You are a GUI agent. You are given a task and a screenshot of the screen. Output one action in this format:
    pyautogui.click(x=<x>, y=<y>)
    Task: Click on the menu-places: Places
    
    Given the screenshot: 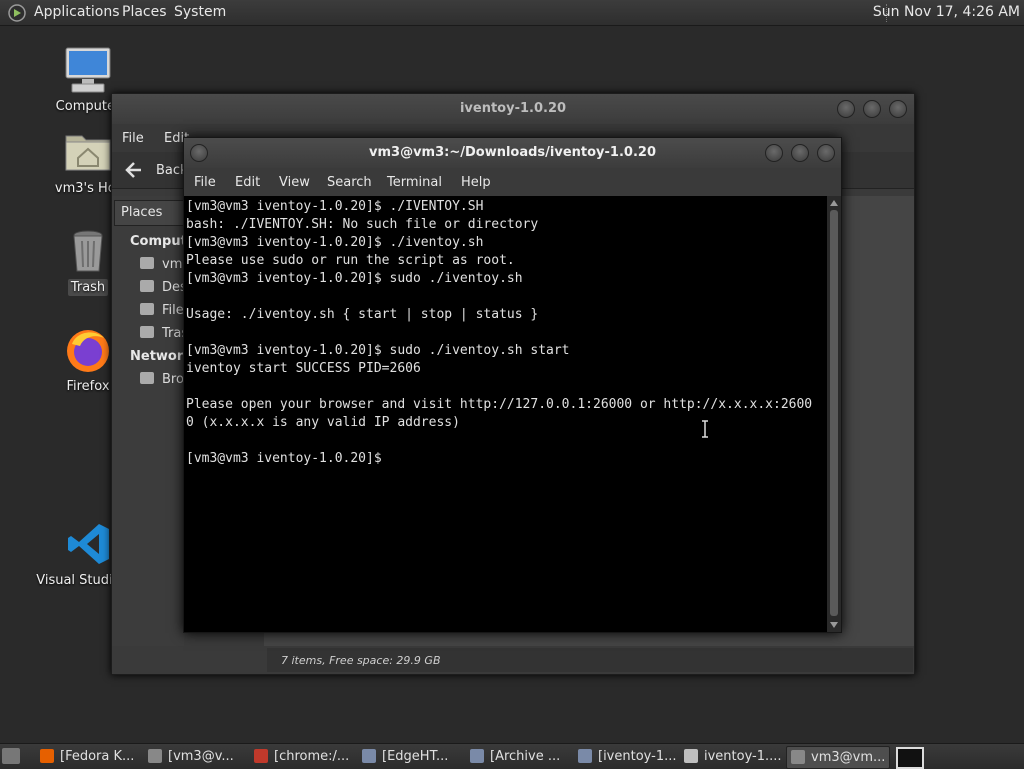 What is the action you would take?
    pyautogui.click(x=144, y=12)
    